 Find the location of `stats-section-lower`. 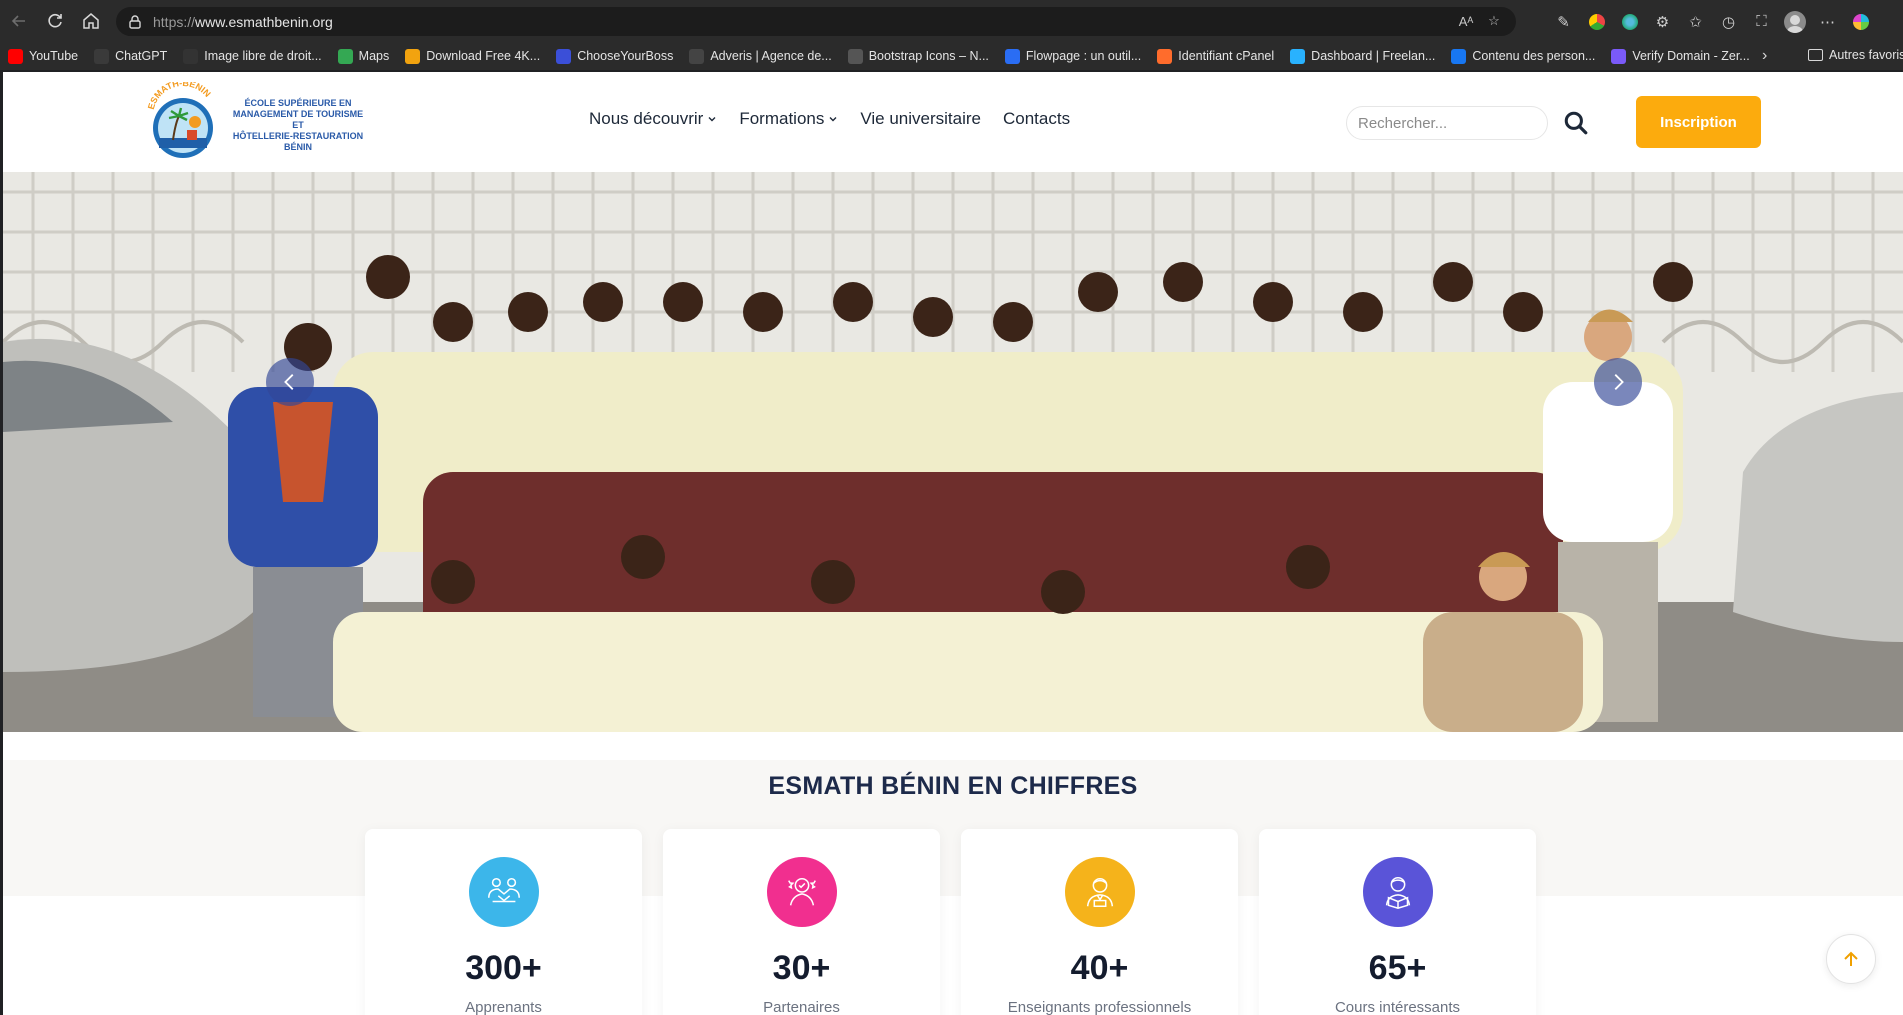

stats-section-lower is located at coordinates (953, 955).